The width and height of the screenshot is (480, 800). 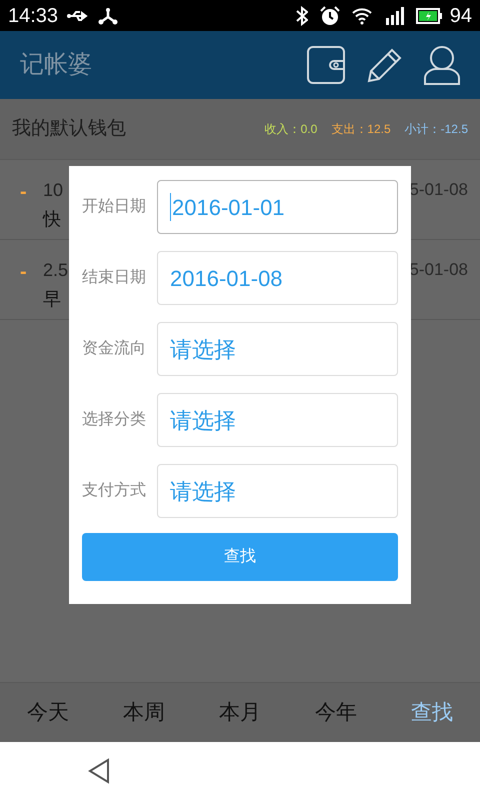 What do you see at coordinates (78, 15) in the screenshot?
I see `usb-icon` at bounding box center [78, 15].